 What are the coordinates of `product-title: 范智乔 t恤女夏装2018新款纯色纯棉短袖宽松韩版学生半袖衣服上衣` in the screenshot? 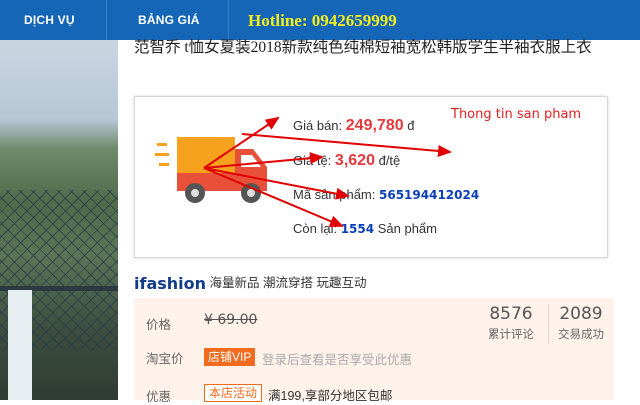 It's located at (363, 47).